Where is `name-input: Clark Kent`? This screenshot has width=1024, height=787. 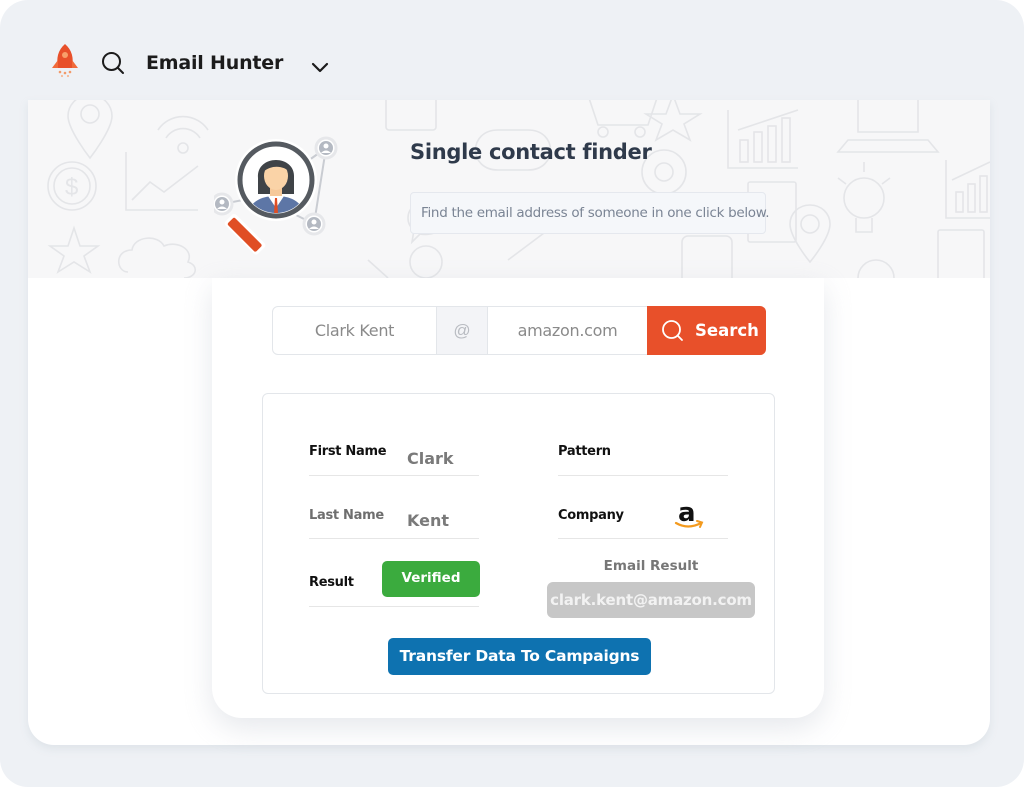 name-input: Clark Kent is located at coordinates (354, 330).